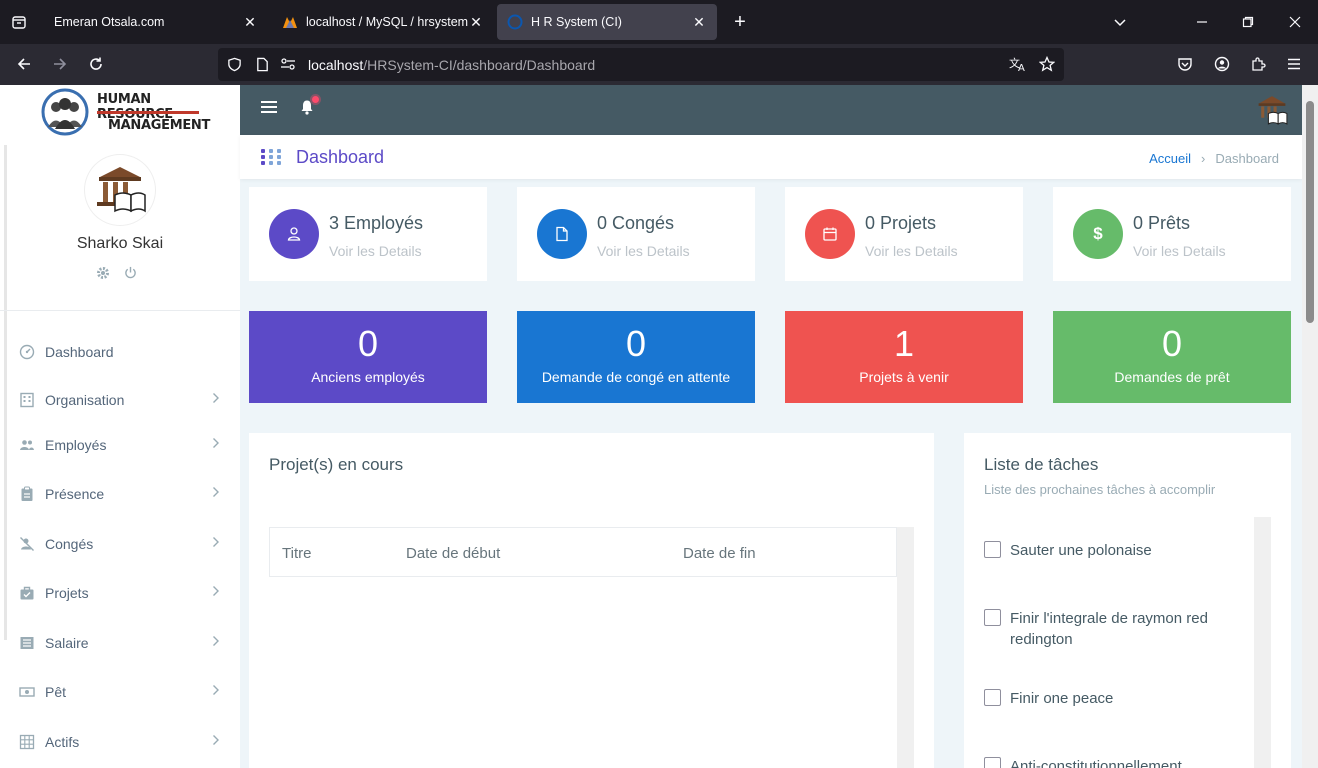  Describe the element at coordinates (56, 692) in the screenshot. I see `sidebar-item-label: Pêt` at that location.